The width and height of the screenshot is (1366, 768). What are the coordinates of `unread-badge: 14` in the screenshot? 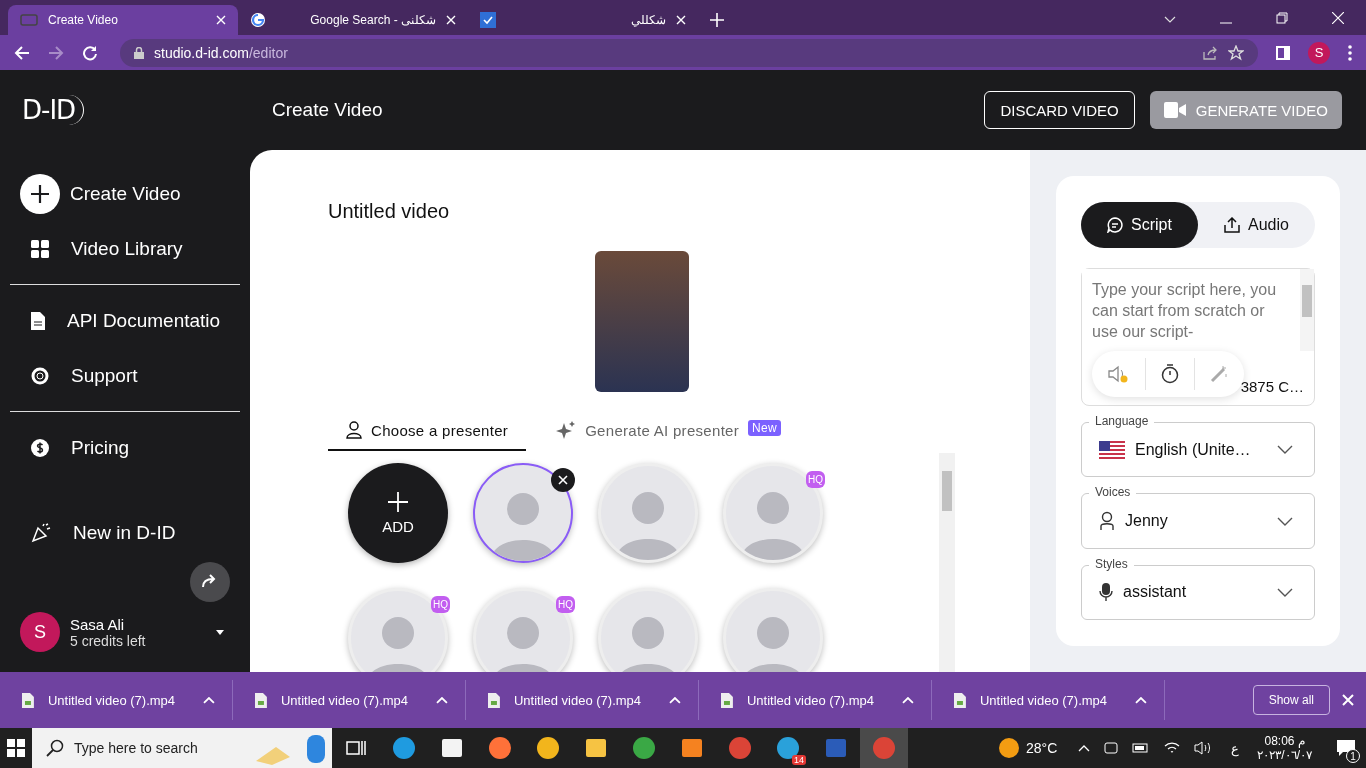 It's located at (799, 760).